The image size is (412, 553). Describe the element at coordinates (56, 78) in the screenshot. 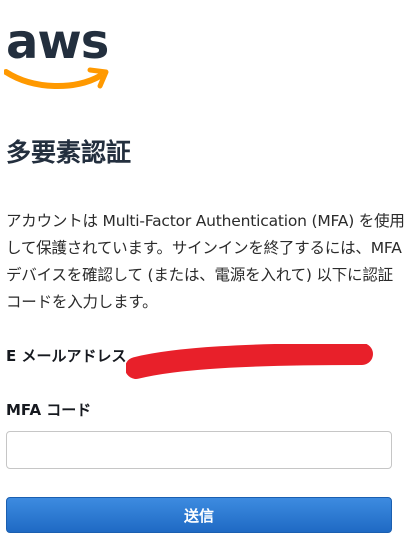

I see `aws-smile-icon` at that location.